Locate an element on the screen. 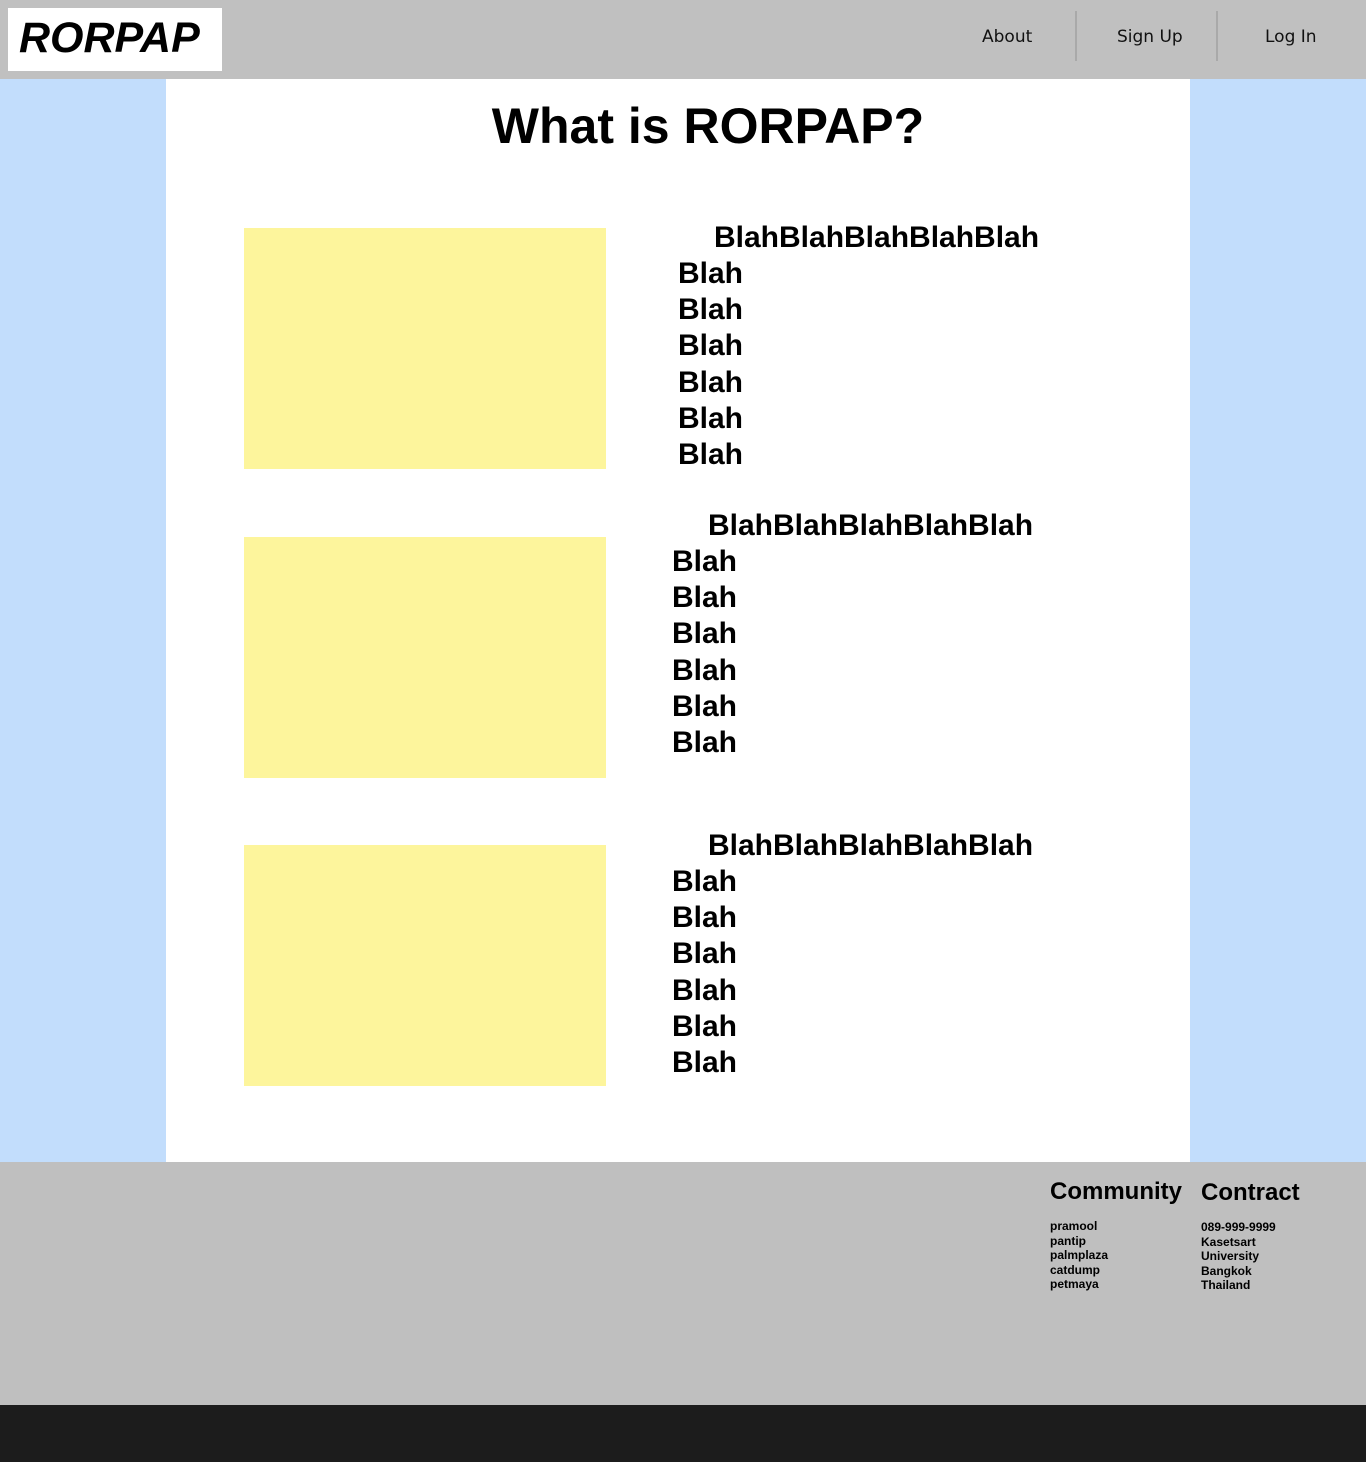  community-link: catdump is located at coordinates (1075, 1270).